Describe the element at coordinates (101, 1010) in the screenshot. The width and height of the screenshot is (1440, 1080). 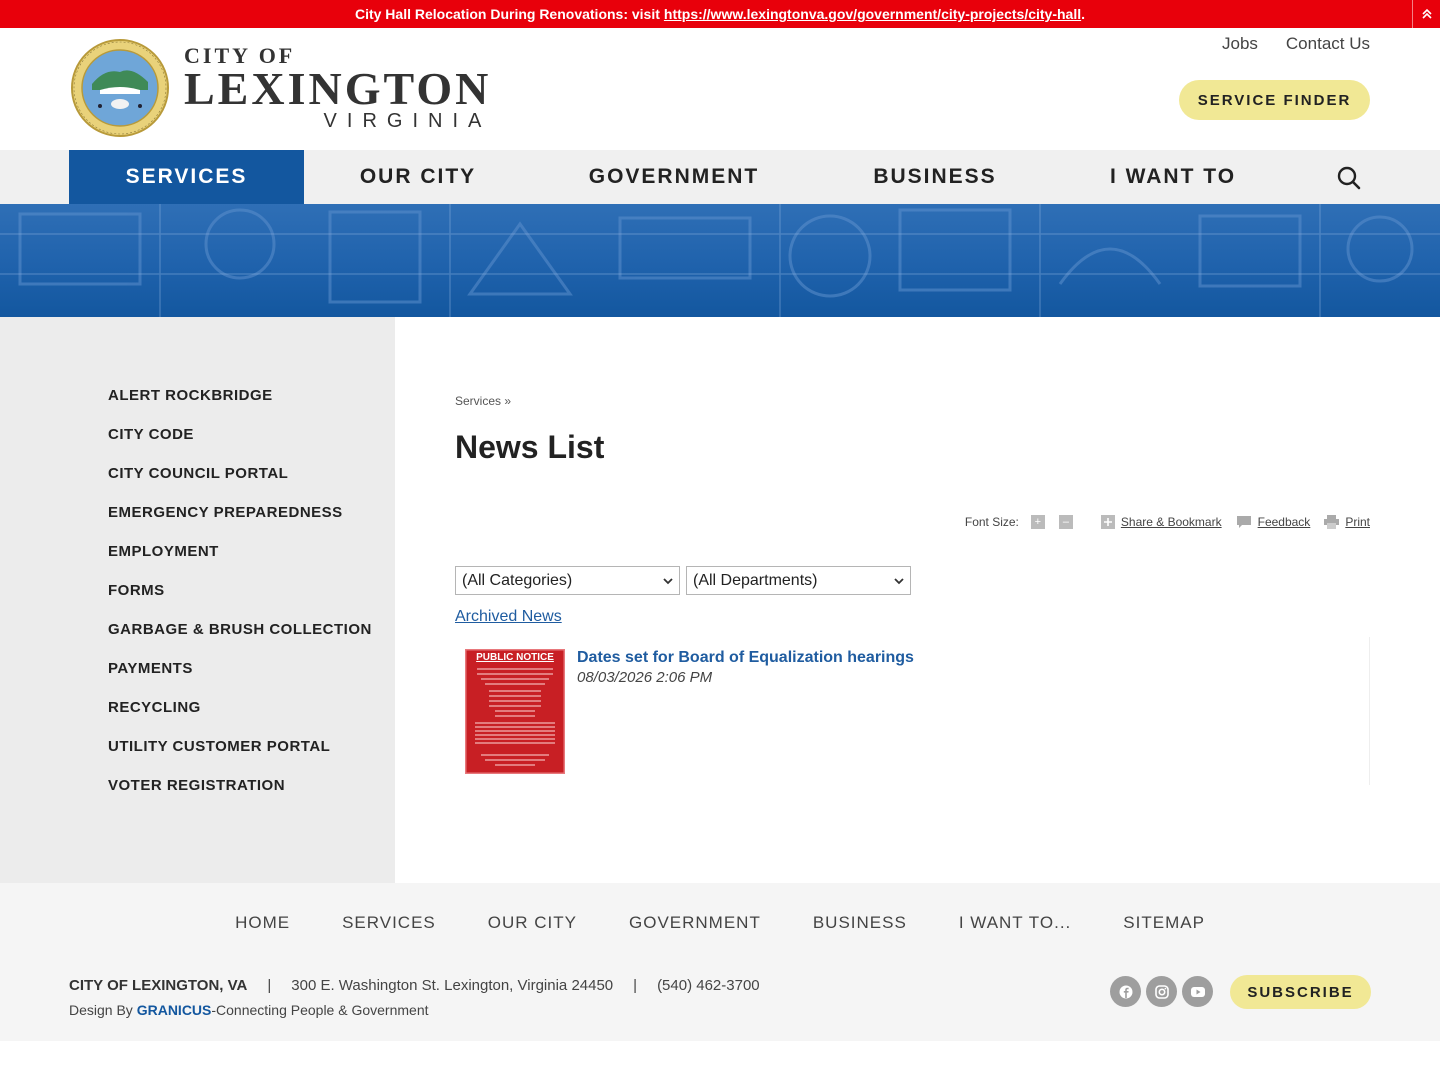
I see `design-prefix: Design By` at that location.